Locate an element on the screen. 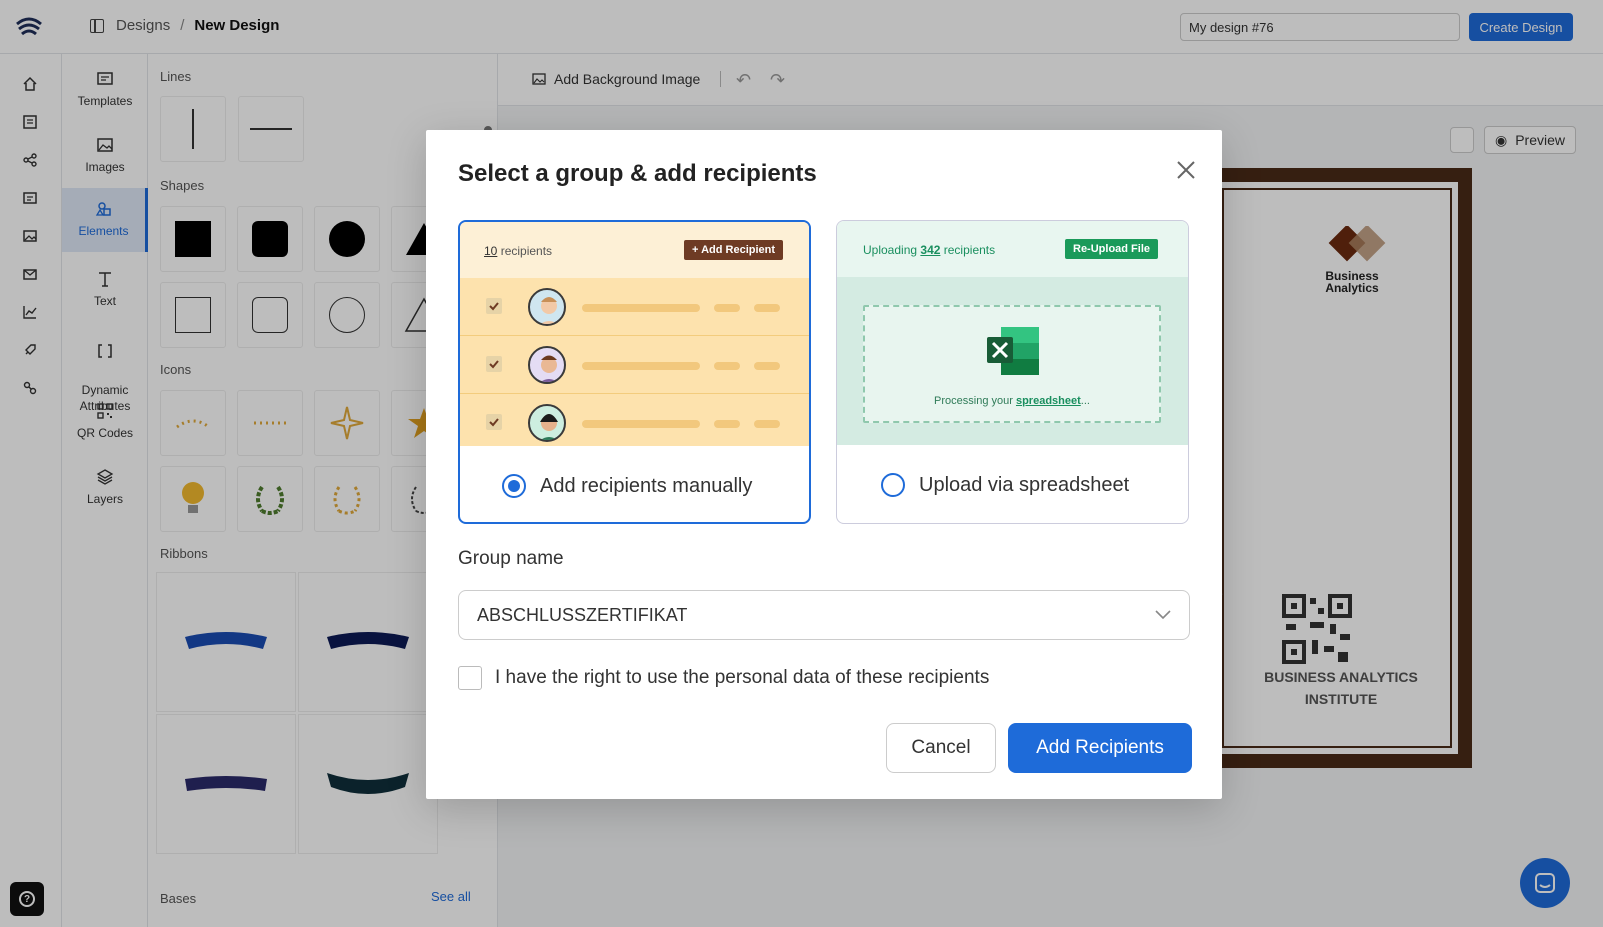  uploading-count: 342 is located at coordinates (930, 250).